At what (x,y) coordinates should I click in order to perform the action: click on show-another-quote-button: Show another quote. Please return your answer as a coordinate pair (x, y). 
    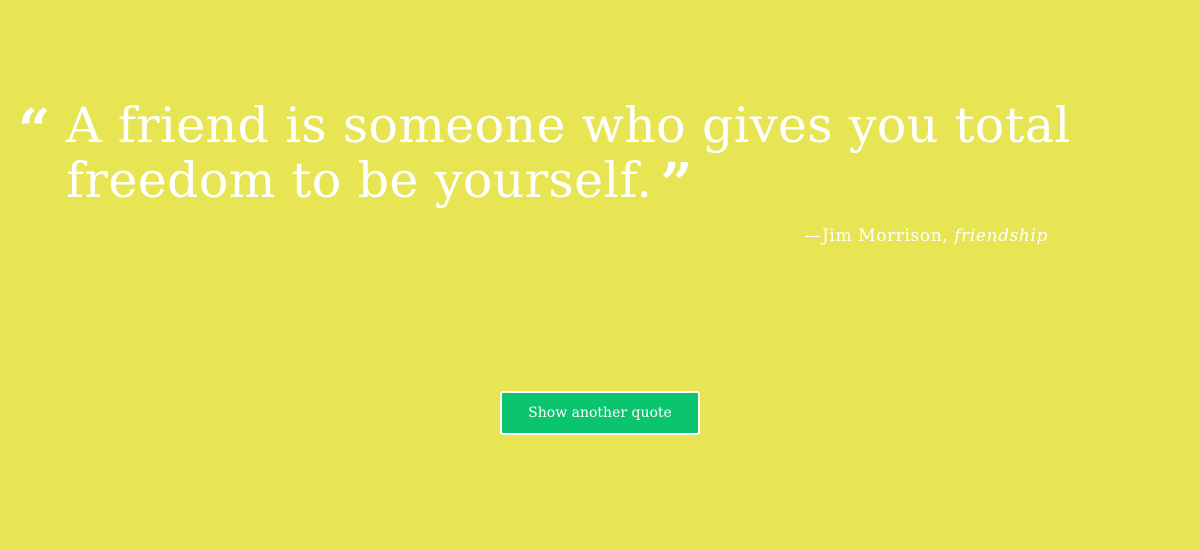
    Looking at the image, I should click on (600, 413).